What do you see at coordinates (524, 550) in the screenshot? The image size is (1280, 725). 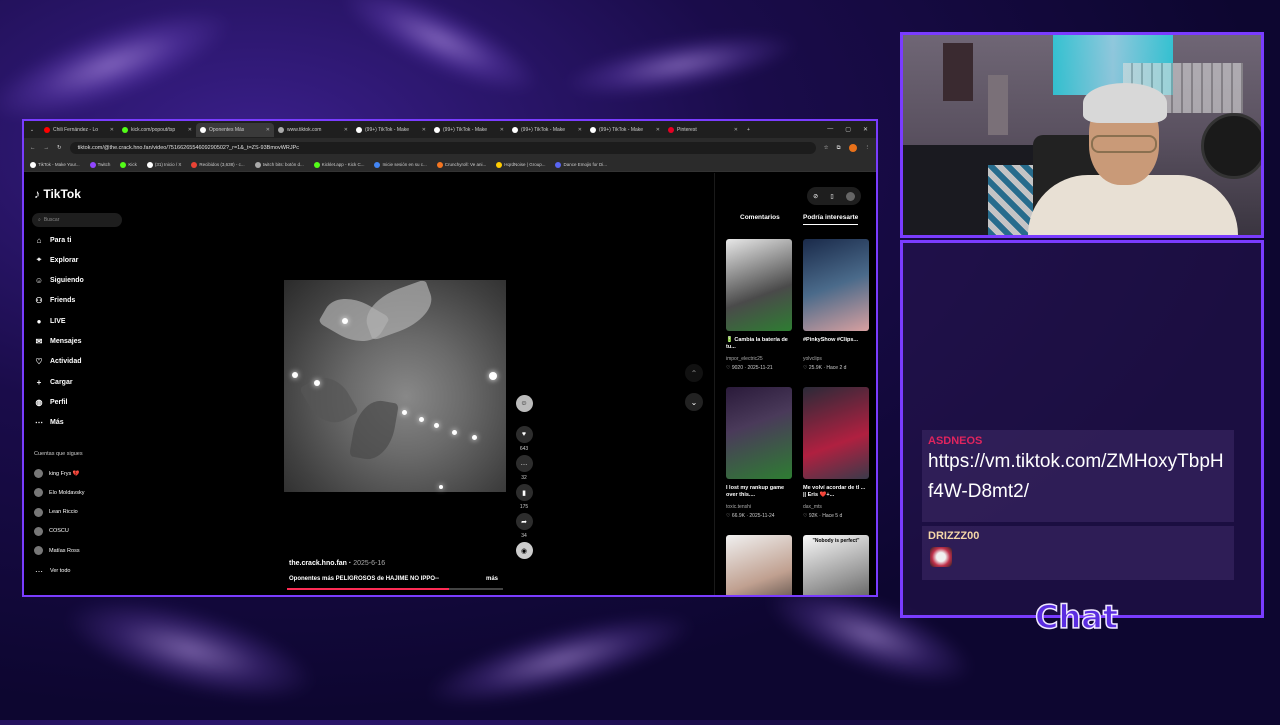 I see `sound-disc-icon: ◉` at bounding box center [524, 550].